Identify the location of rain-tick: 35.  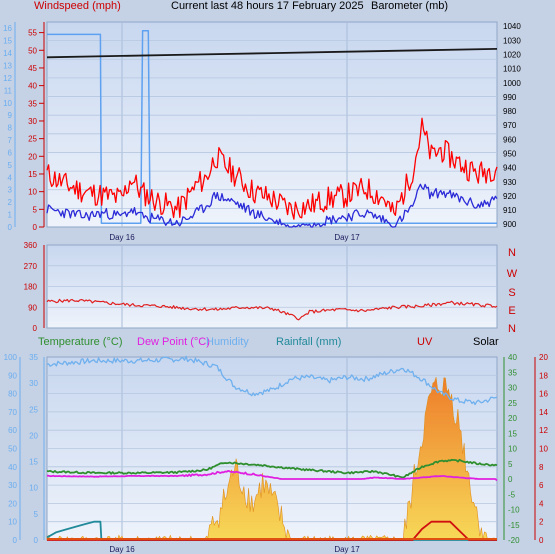
(33, 357).